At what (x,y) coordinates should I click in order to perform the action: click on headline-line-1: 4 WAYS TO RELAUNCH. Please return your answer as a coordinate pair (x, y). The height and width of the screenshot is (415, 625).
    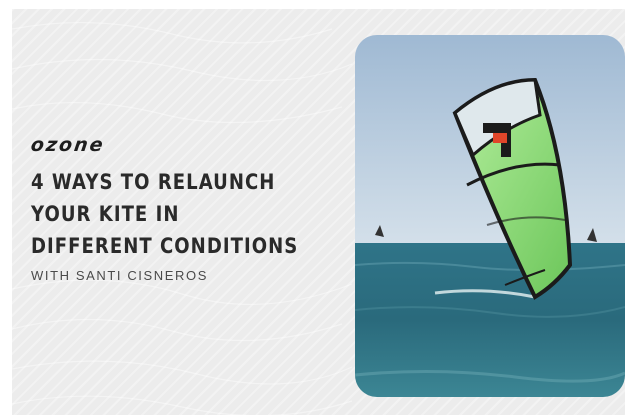
    Looking at the image, I should click on (153, 182).